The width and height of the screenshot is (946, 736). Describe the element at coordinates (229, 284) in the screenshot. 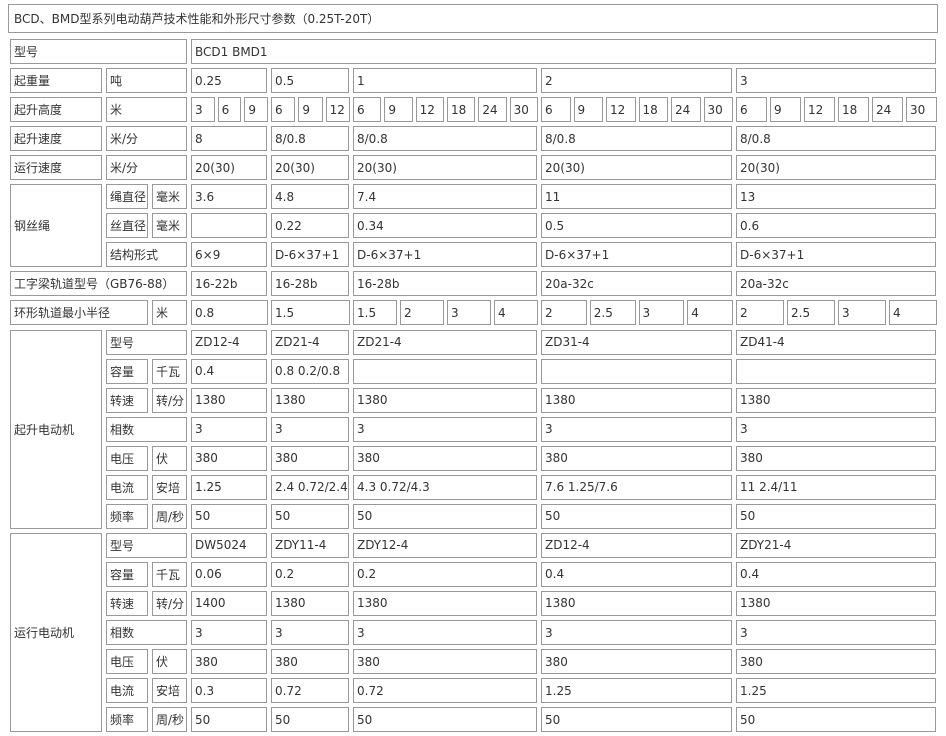

I see `value-cell: 16-22b` at that location.